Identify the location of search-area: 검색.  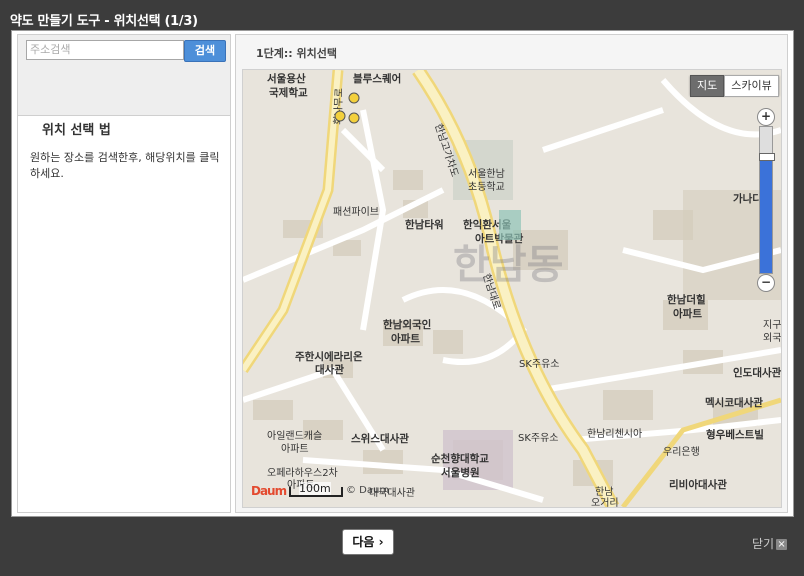
(124, 75).